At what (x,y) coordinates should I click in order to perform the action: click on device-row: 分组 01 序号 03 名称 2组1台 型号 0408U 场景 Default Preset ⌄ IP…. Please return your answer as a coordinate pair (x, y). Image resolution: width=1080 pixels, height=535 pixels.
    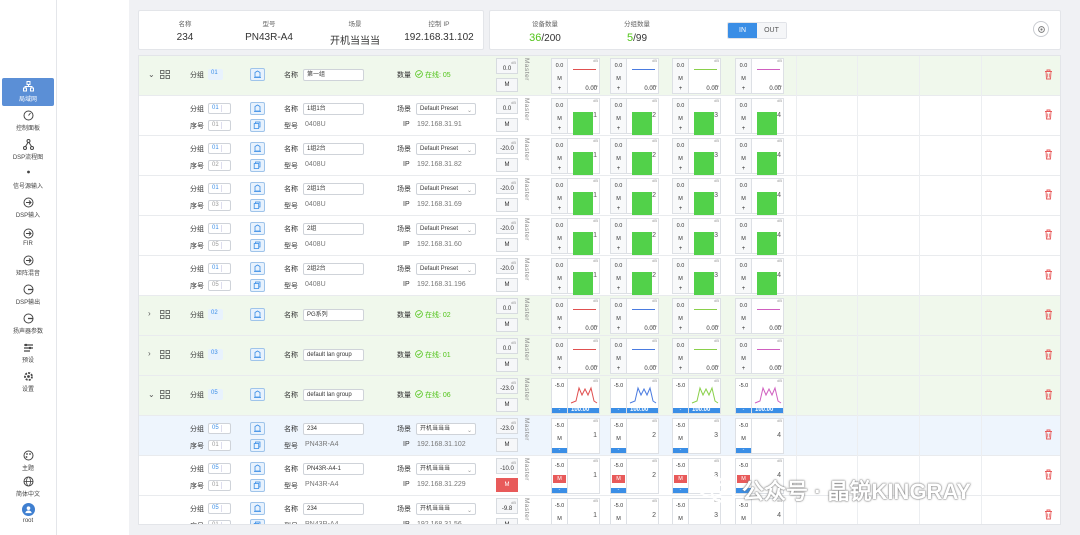
    Looking at the image, I should click on (599, 196).